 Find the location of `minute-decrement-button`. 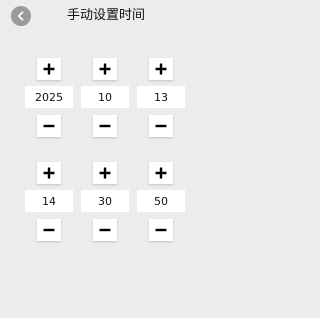

minute-decrement-button is located at coordinates (105, 230).